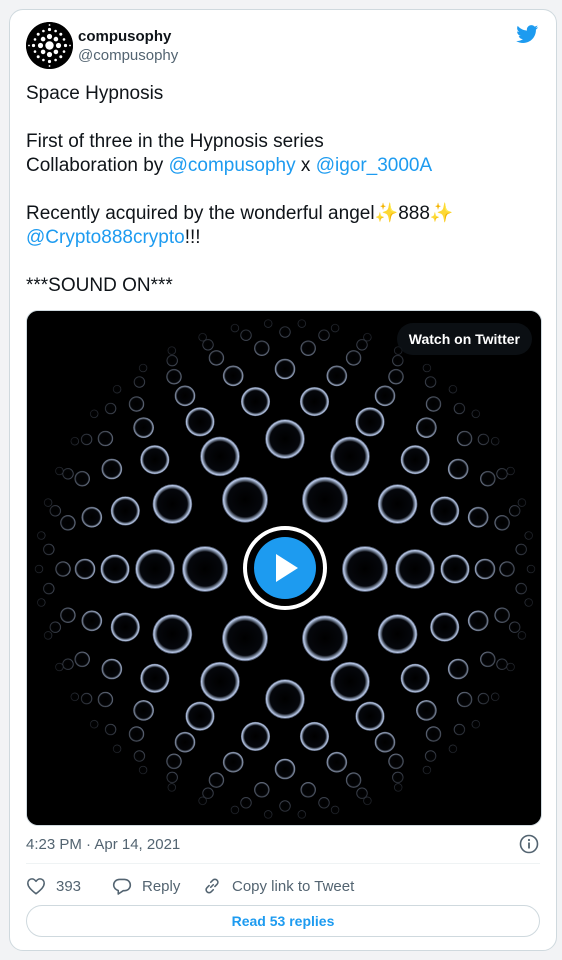  I want to click on link-icon, so click(212, 886).